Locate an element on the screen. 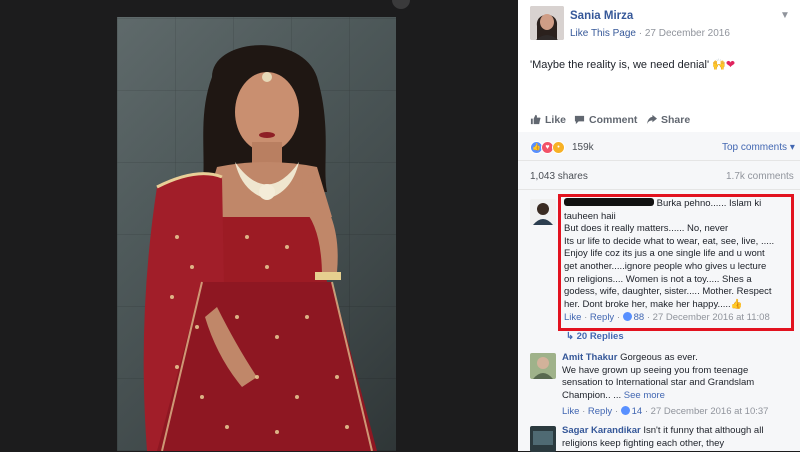  shares-count: 1,043 shares is located at coordinates (559, 176).